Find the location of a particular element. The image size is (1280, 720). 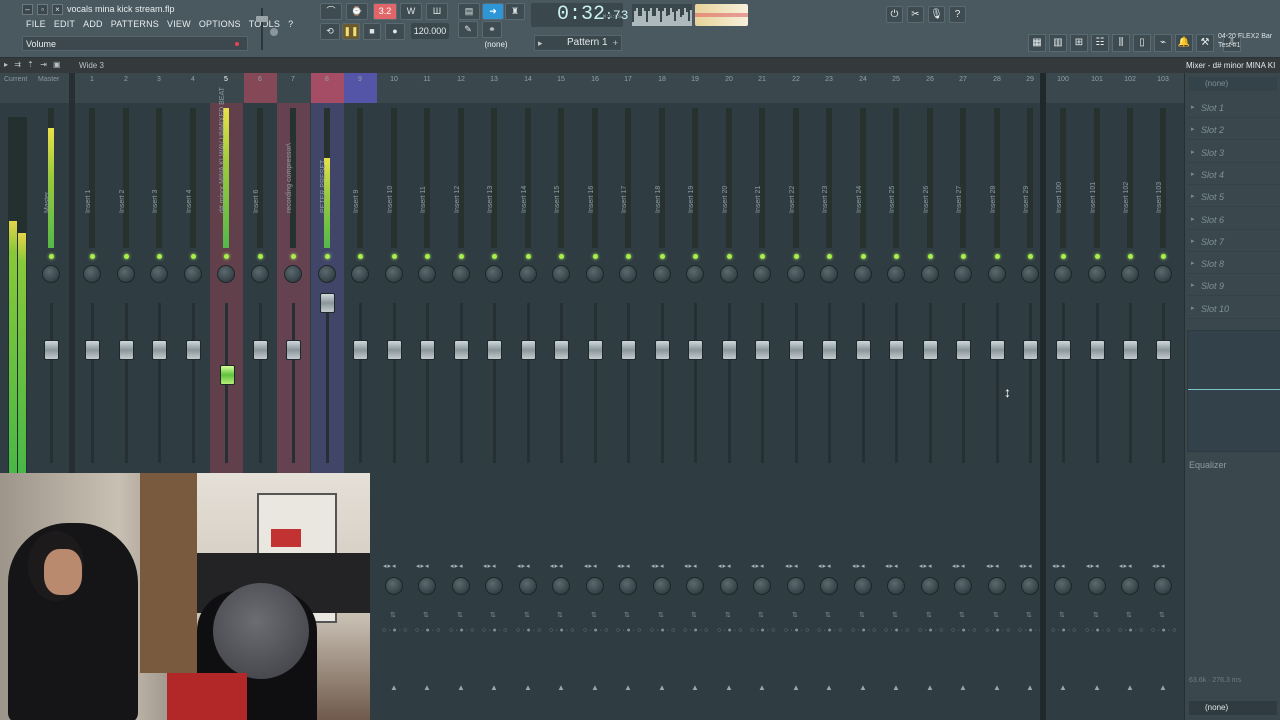

track-number: 14 is located at coordinates (528, 79).